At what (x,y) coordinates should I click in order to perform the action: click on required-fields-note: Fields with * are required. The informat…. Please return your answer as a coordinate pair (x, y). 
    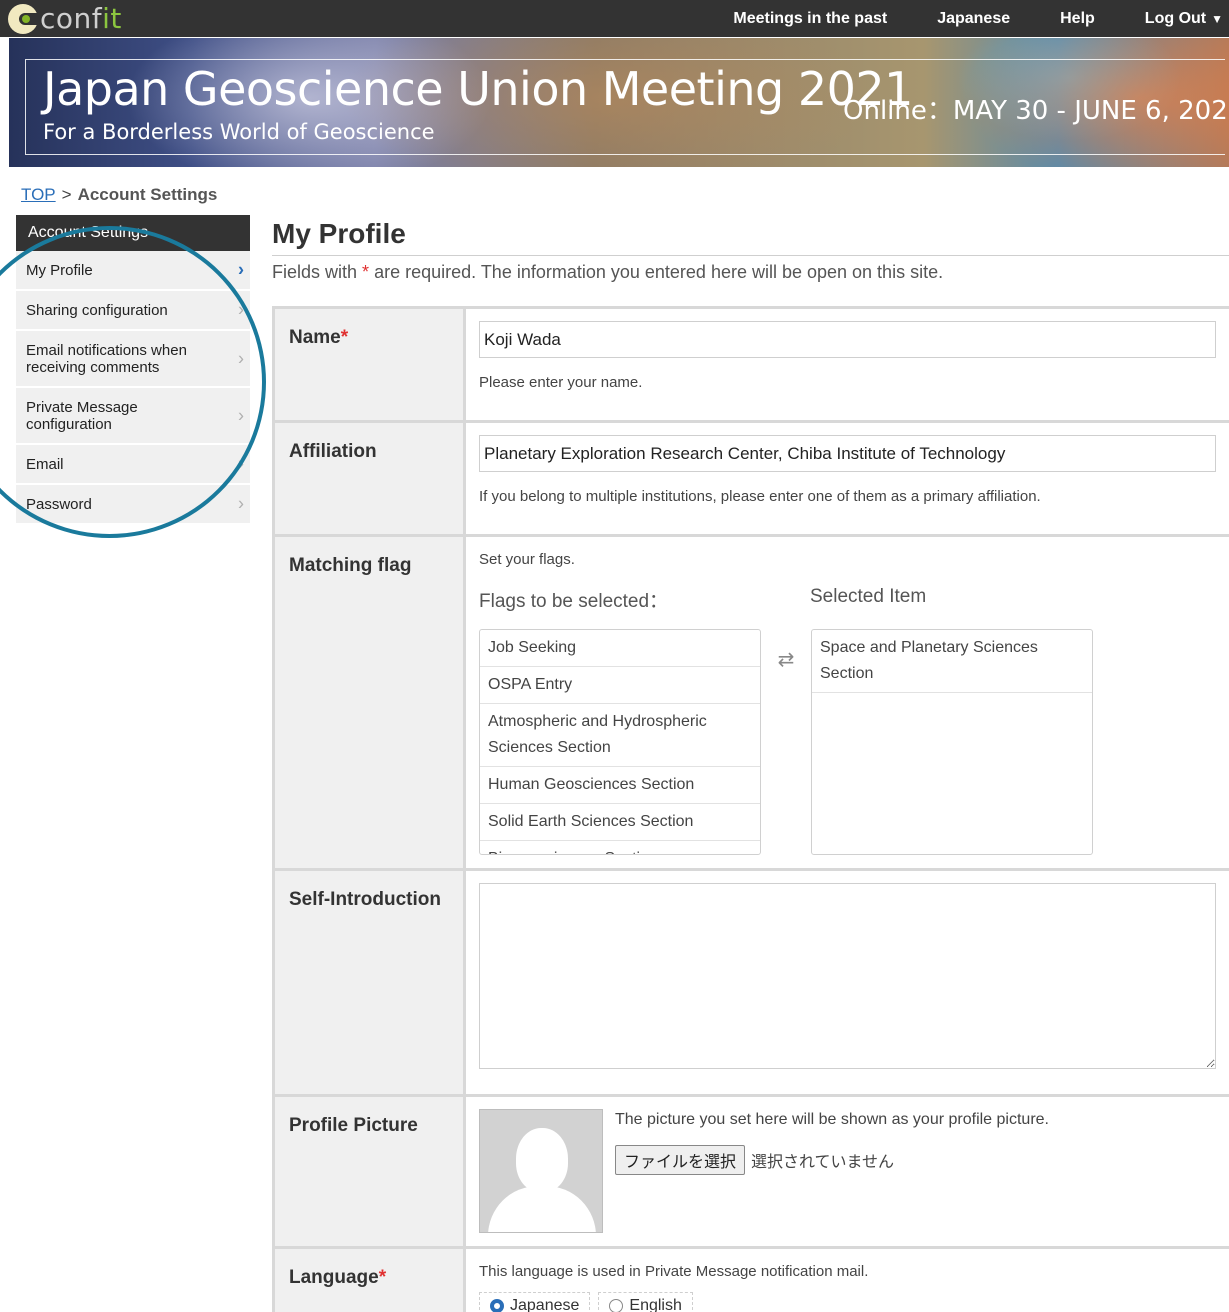
    Looking at the image, I should click on (607, 272).